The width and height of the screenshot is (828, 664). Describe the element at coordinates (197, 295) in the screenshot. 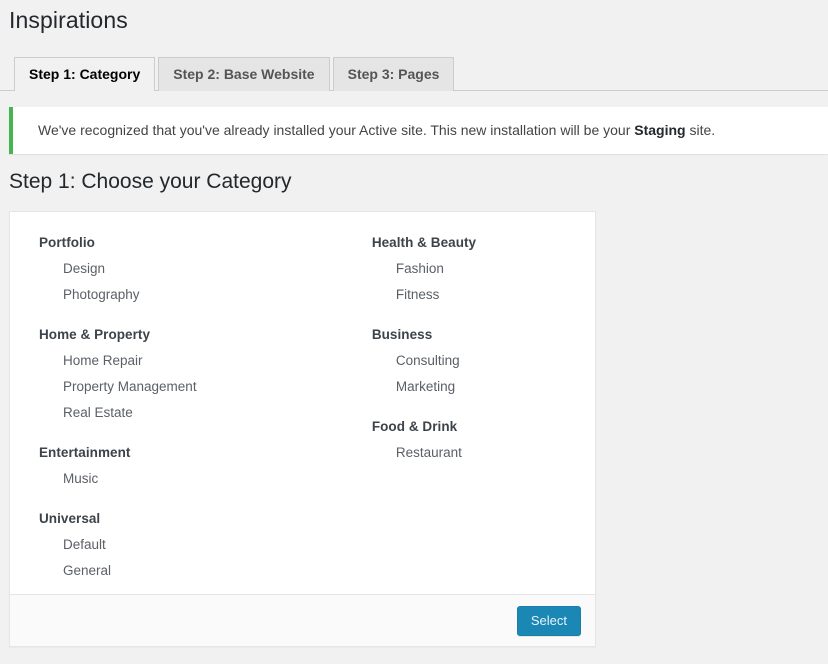

I see `category-item: Photography` at that location.